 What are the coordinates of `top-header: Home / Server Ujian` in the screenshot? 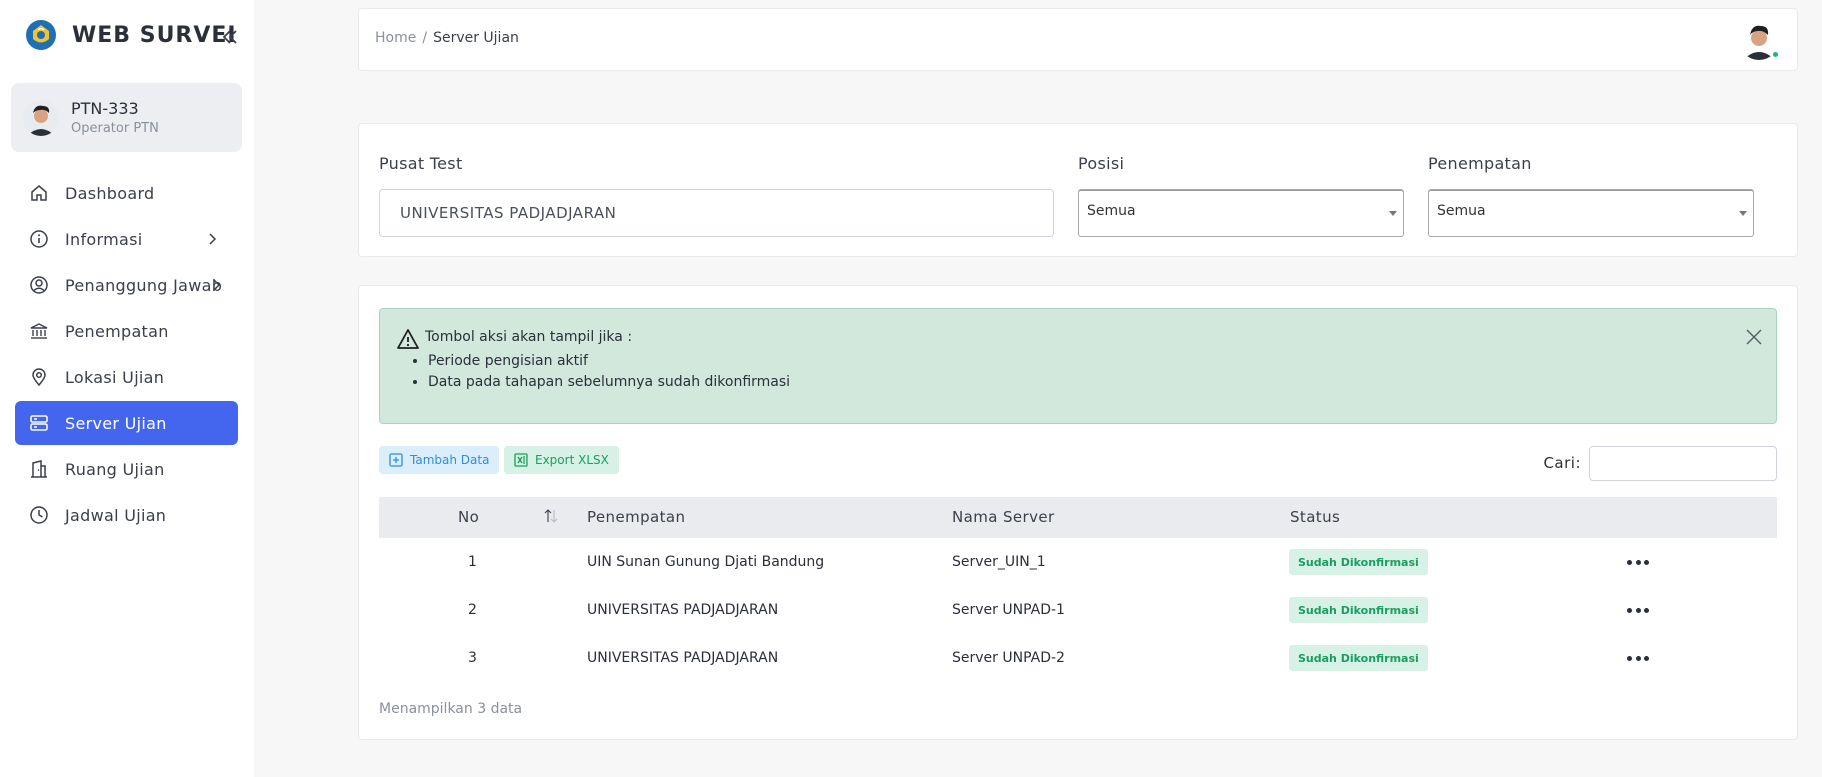 It's located at (1078, 39).